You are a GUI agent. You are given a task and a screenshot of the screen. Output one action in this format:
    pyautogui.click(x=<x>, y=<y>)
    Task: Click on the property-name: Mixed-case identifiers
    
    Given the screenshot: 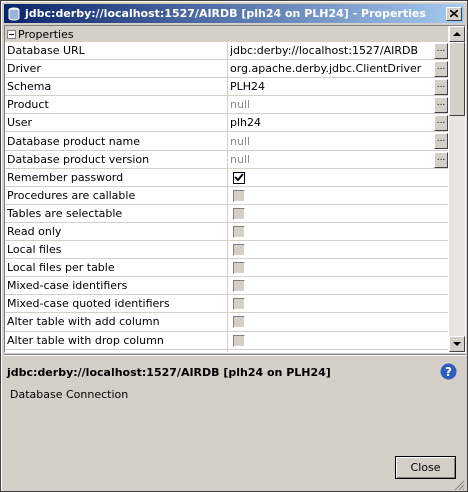 What is the action you would take?
    pyautogui.click(x=67, y=286)
    